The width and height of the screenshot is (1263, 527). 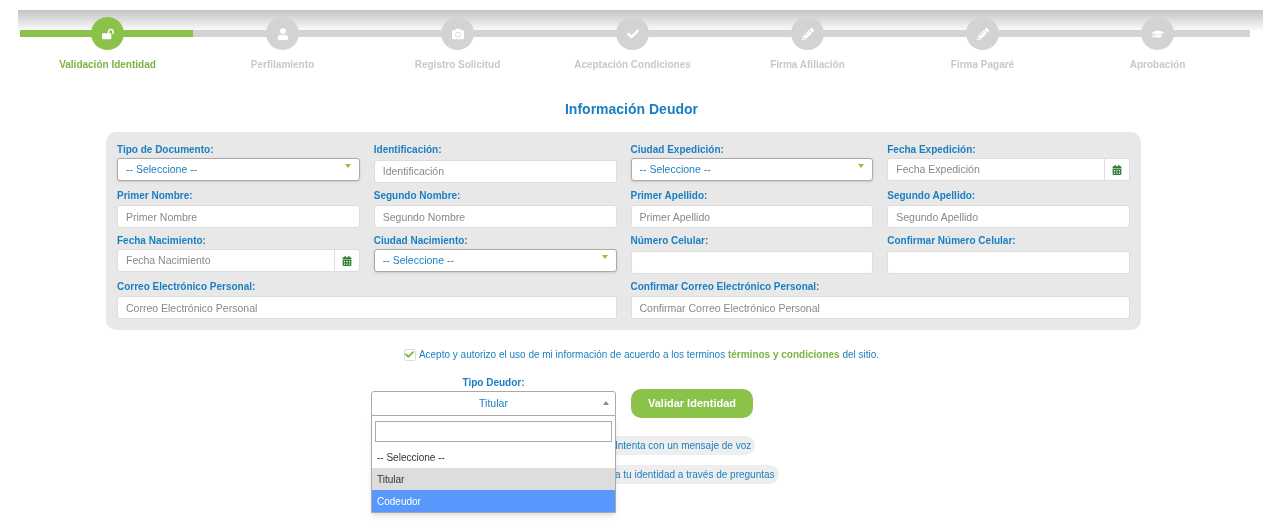 What do you see at coordinates (495, 171) in the screenshot?
I see `input-field: Identificación` at bounding box center [495, 171].